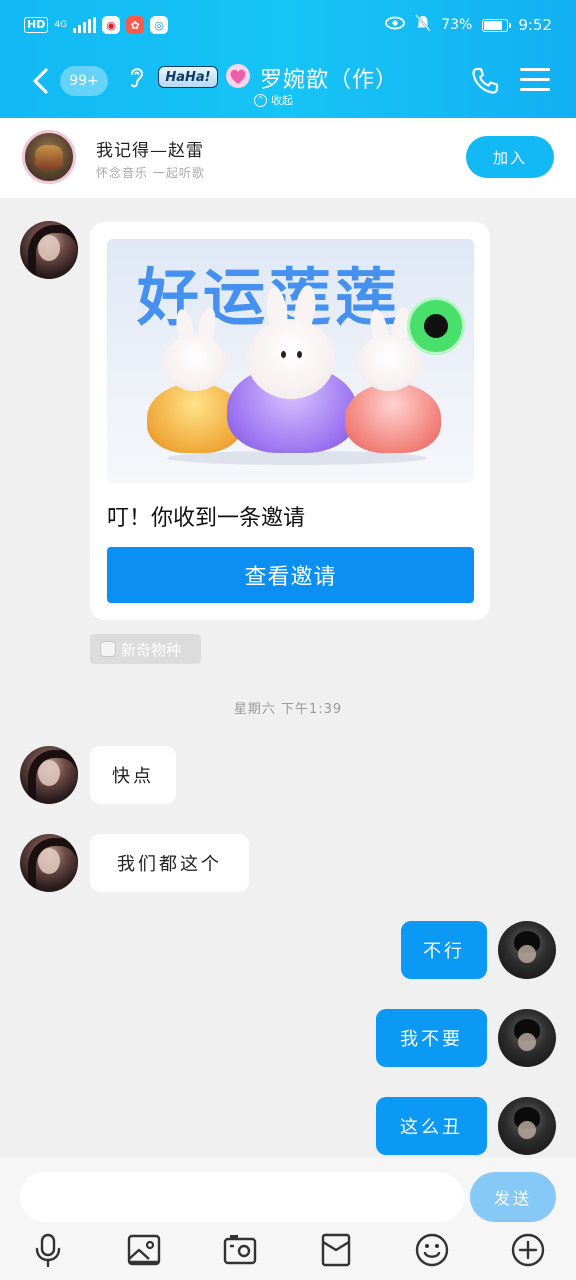 The width and height of the screenshot is (576, 1280). I want to click on browser-app-icon: ◎, so click(159, 25).